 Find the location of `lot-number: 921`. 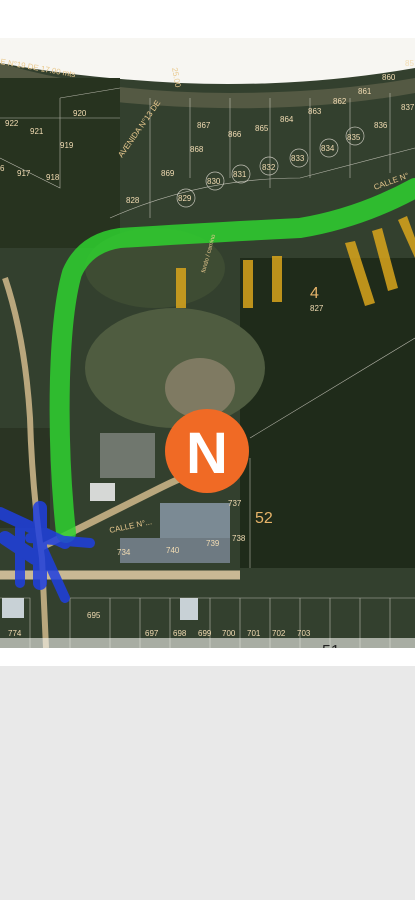

lot-number: 921 is located at coordinates (37, 131).